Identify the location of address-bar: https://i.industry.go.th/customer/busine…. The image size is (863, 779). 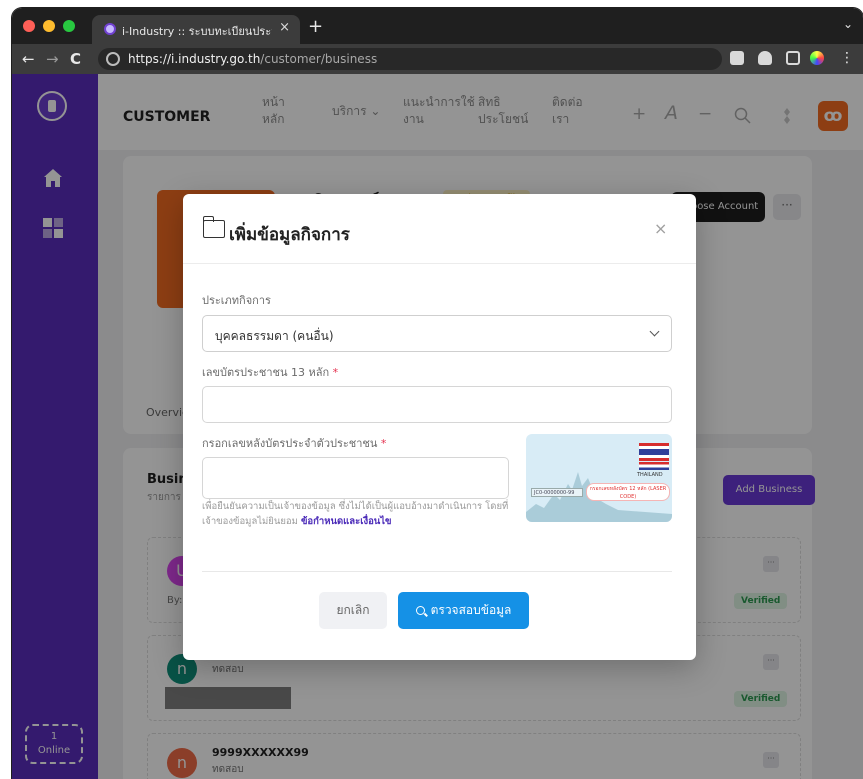
(410, 59).